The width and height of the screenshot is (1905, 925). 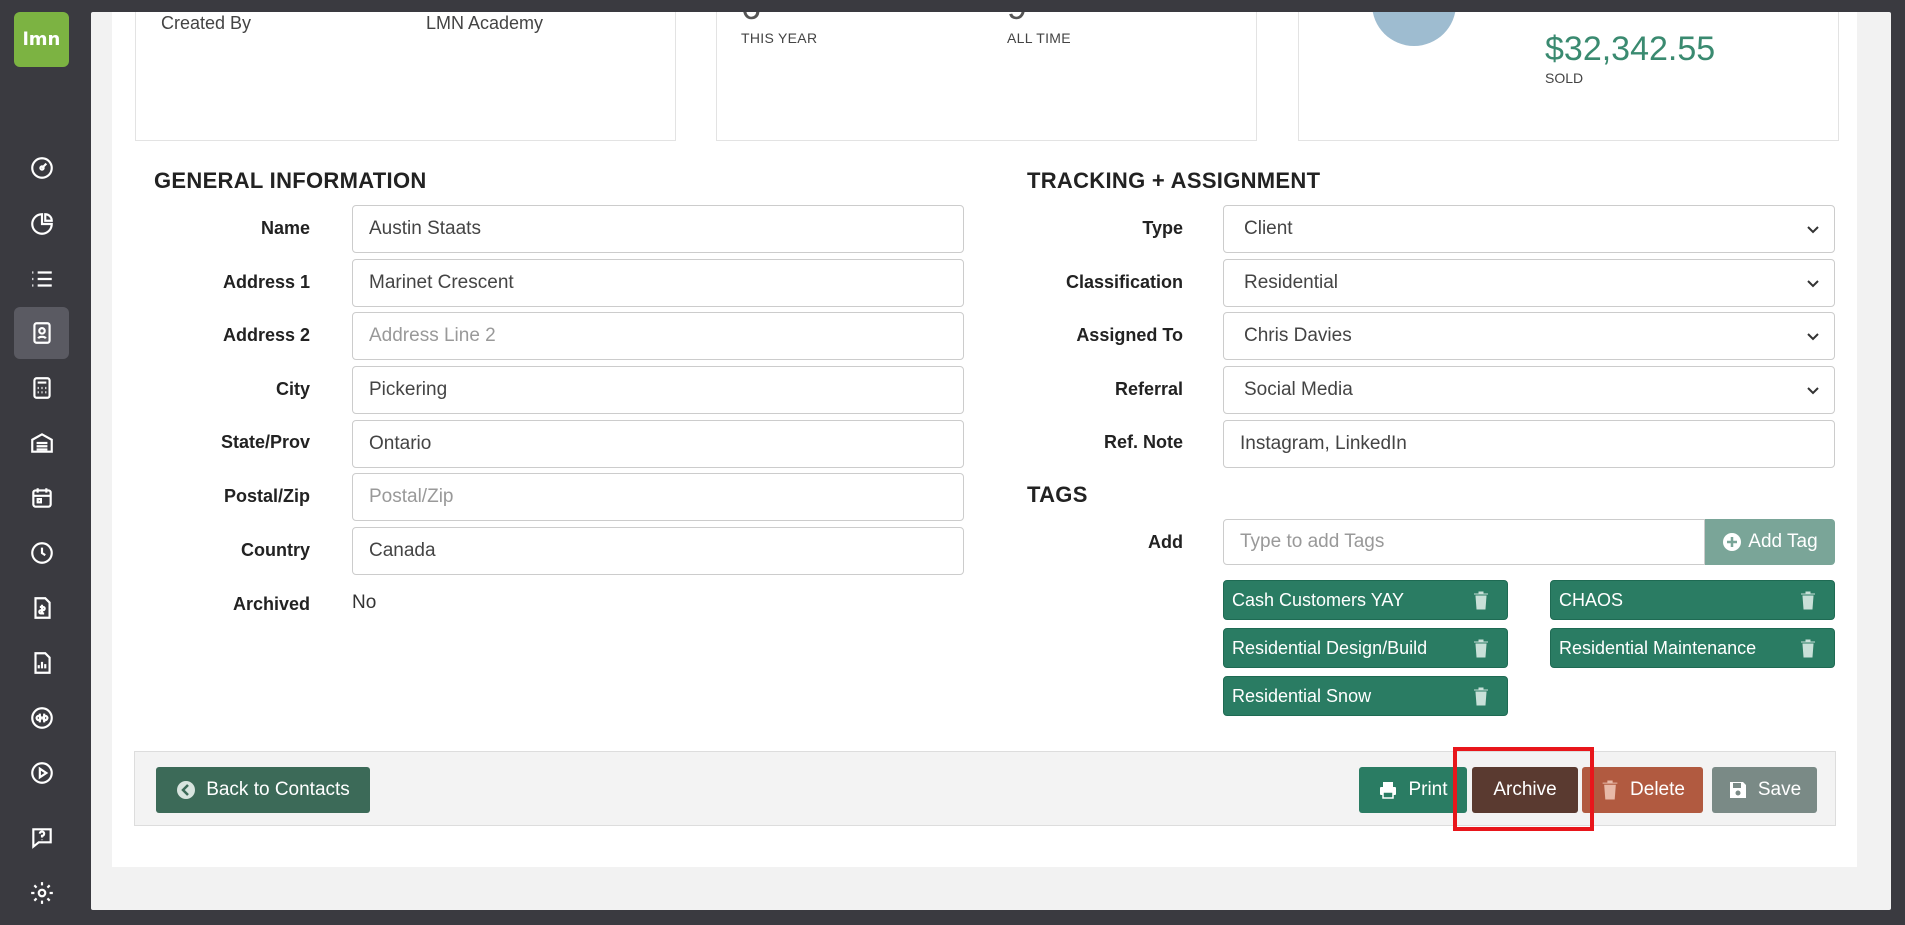 What do you see at coordinates (41, 224) in the screenshot?
I see `pie-chart-icon` at bounding box center [41, 224].